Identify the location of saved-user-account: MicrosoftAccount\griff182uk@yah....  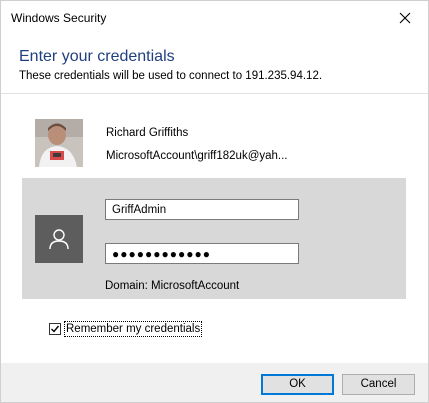
(197, 156).